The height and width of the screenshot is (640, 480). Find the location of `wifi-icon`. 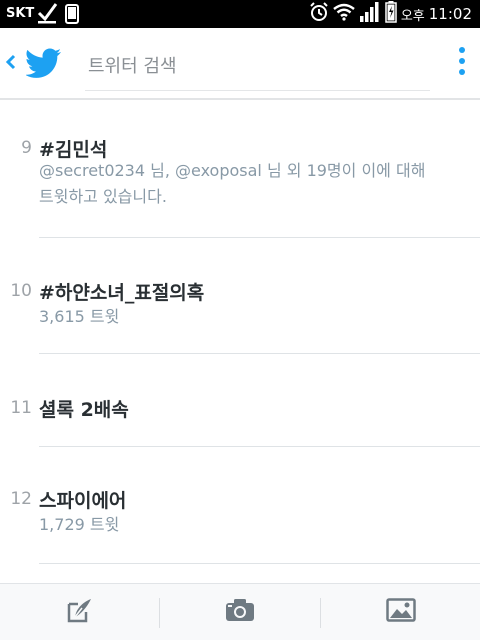

wifi-icon is located at coordinates (344, 14).